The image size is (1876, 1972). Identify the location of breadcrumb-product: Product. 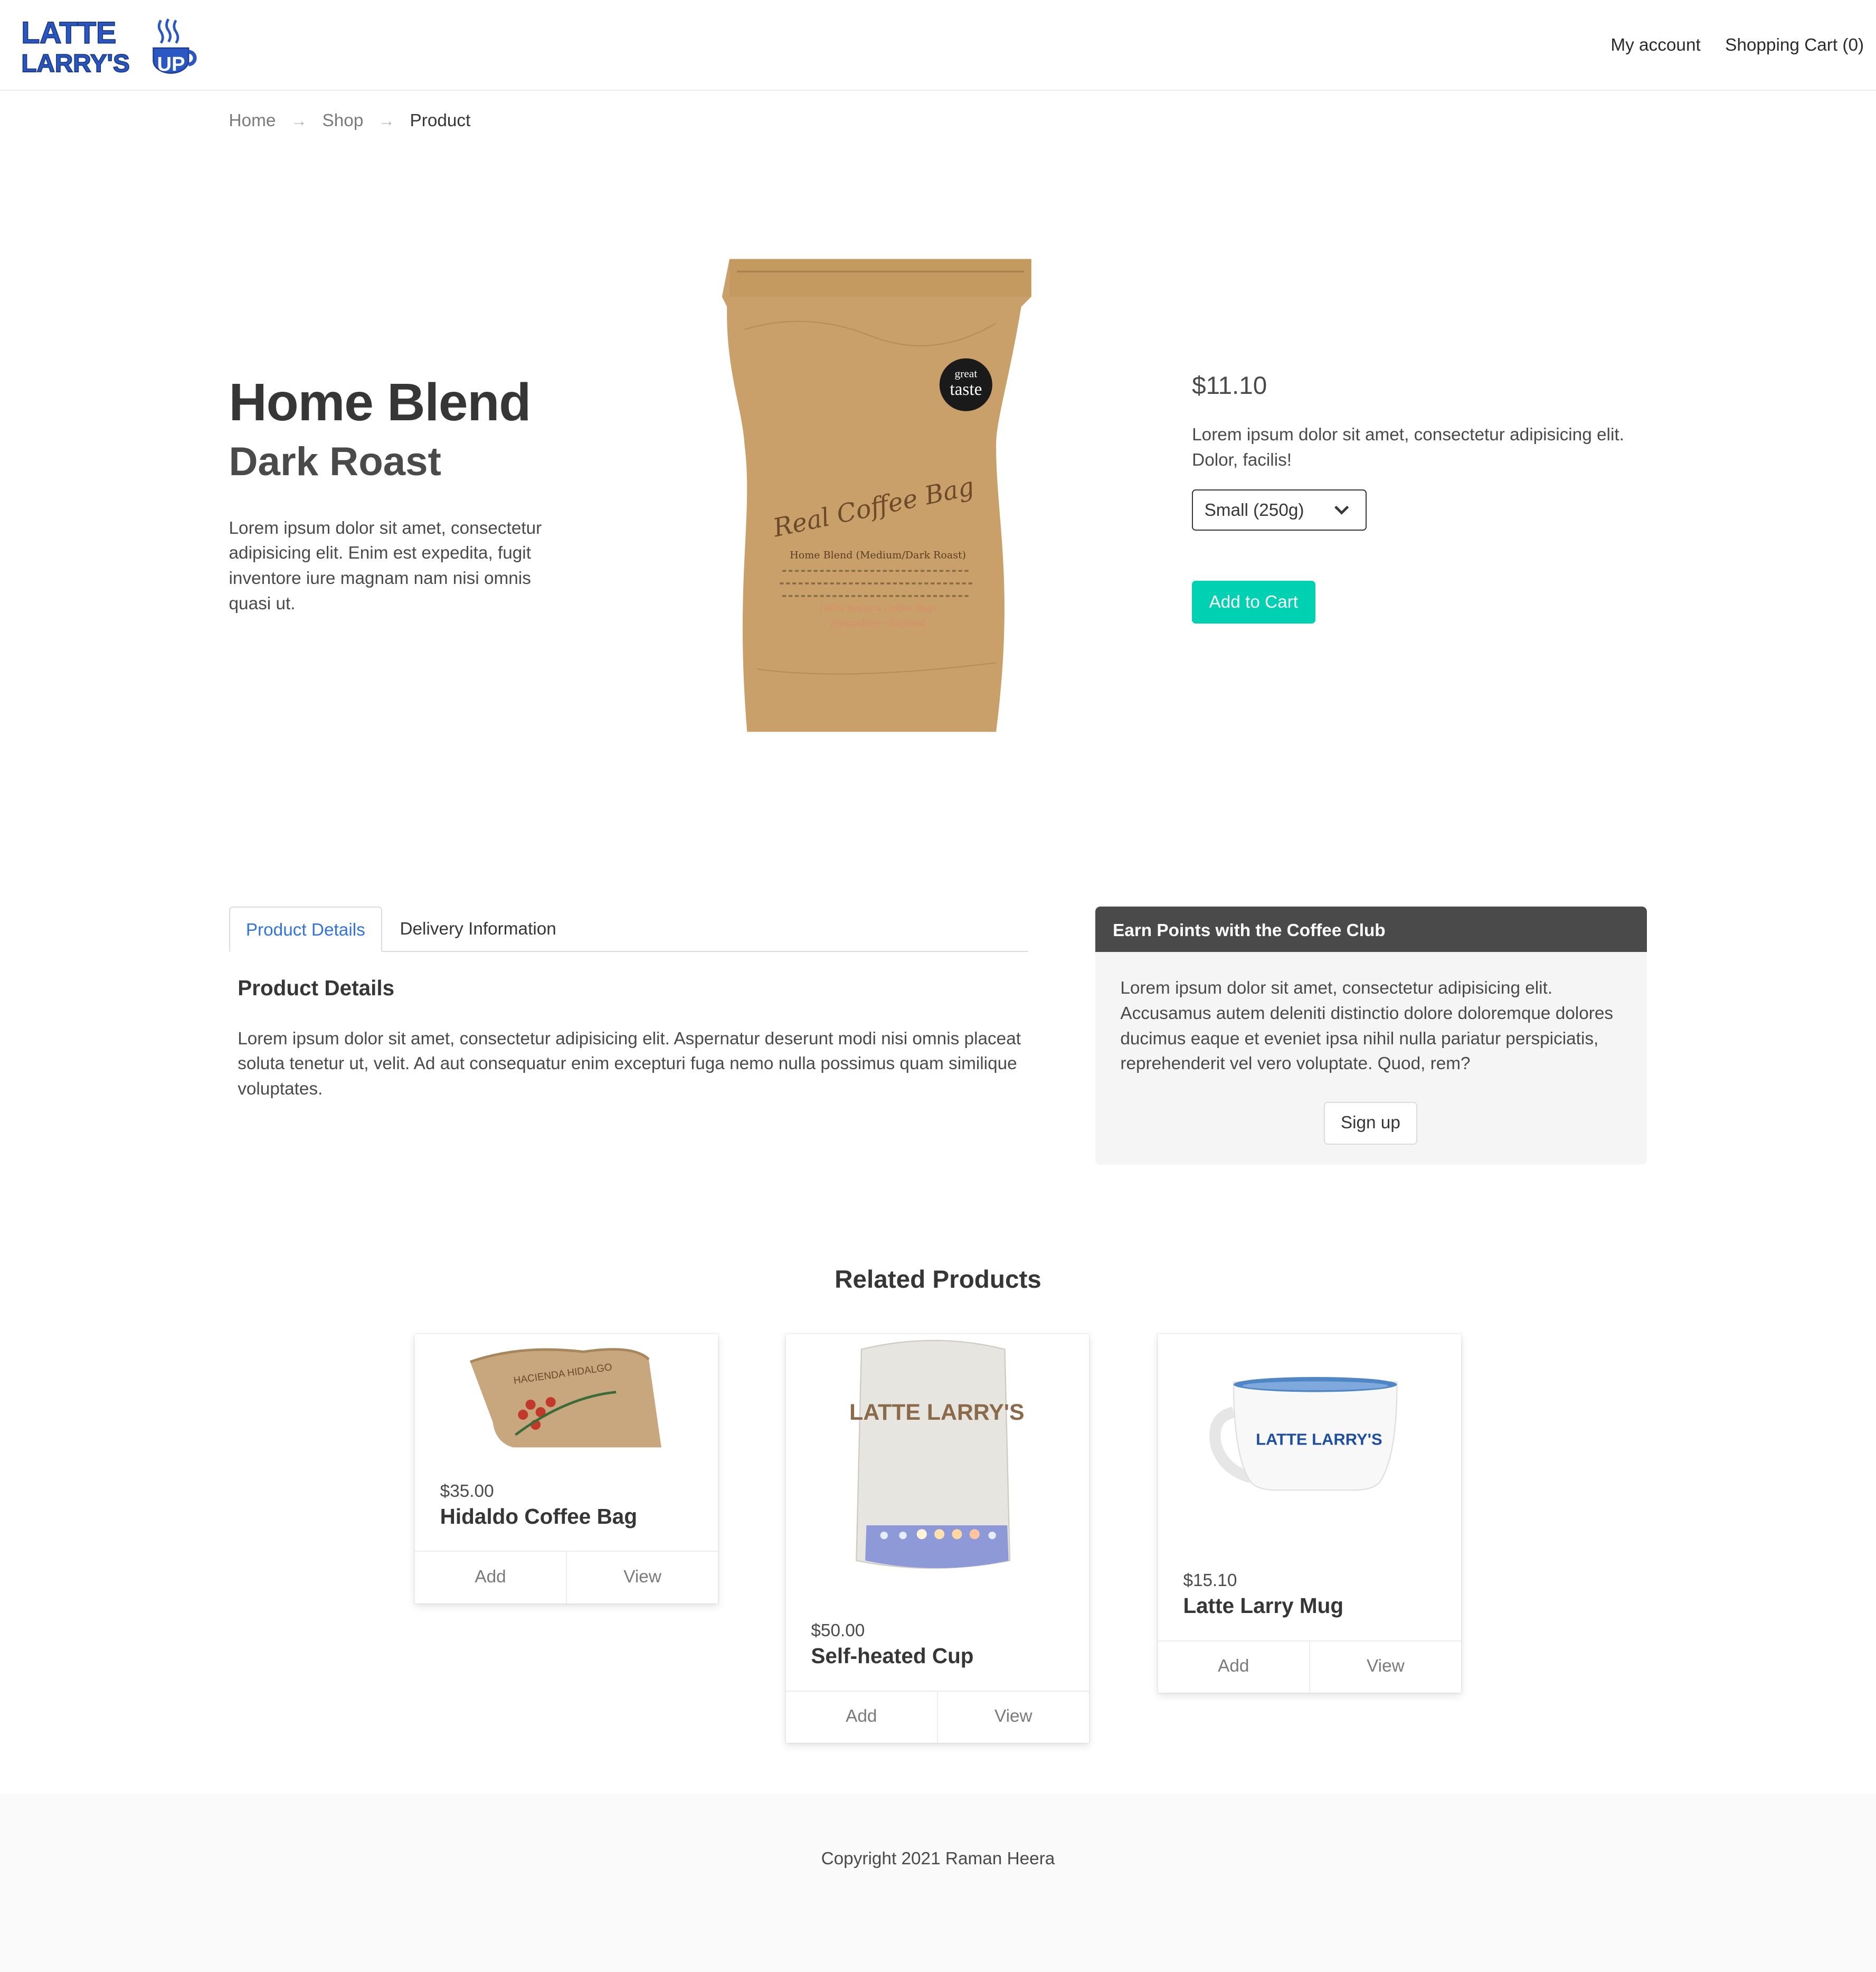
(440, 120).